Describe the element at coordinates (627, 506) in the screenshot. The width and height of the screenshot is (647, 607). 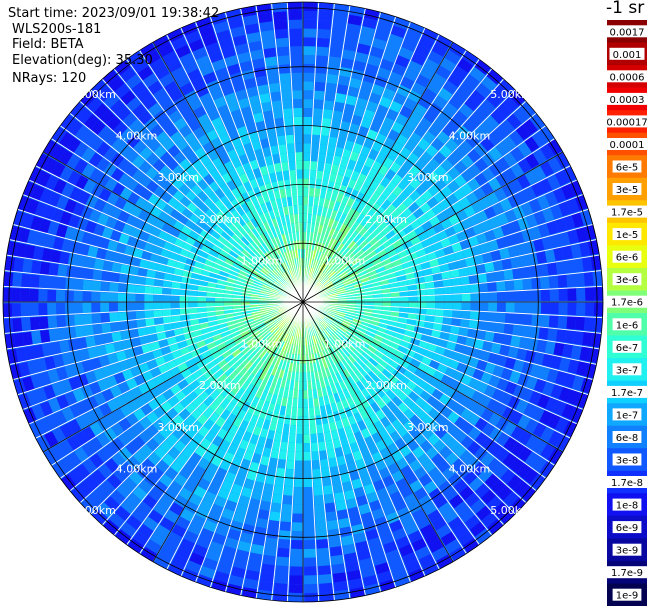
I see `colorbar-tick-label: 1e-8` at that location.